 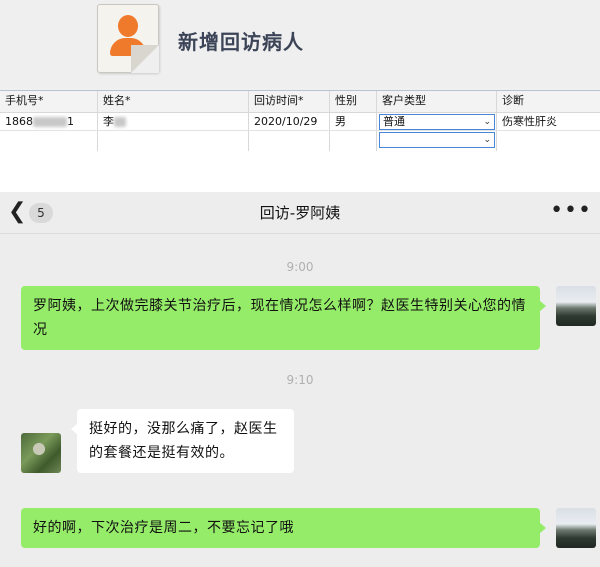 I want to click on customer-type-cell: 普通 ⌄, so click(x=437, y=121).